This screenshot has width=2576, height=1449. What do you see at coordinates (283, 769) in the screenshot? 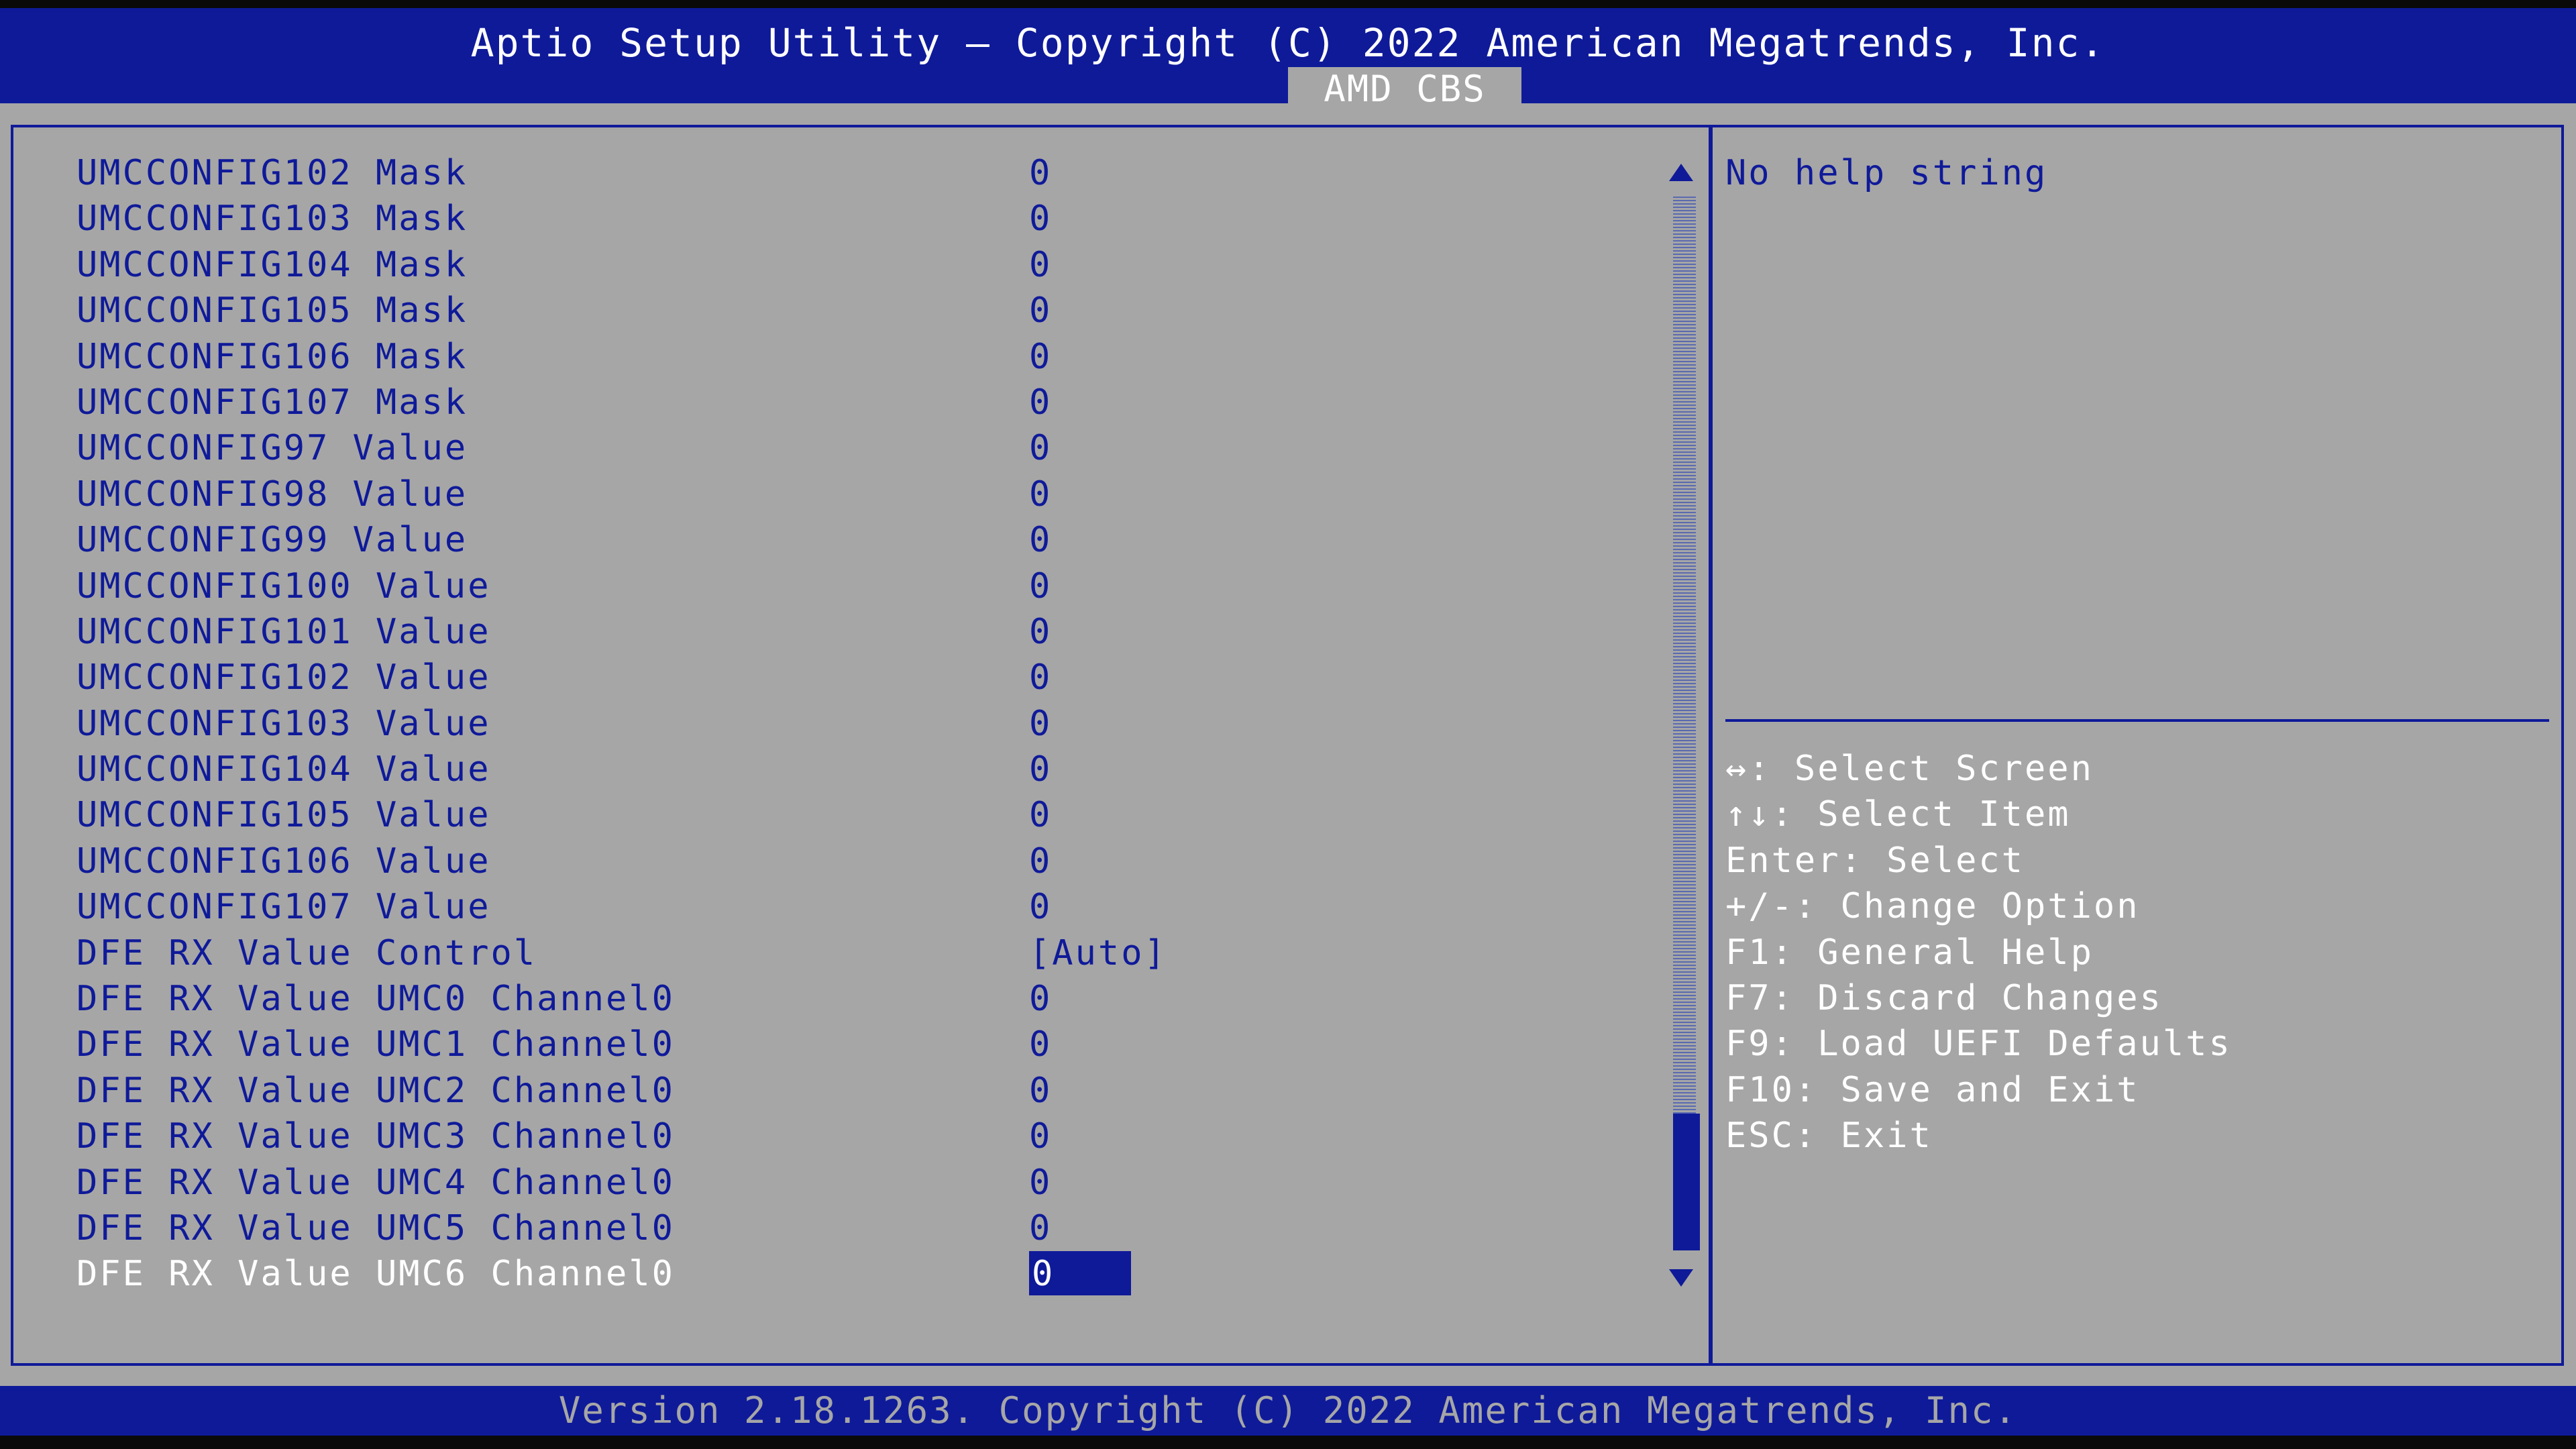
I see `setting-label: UMCCONFIG104 Value` at bounding box center [283, 769].